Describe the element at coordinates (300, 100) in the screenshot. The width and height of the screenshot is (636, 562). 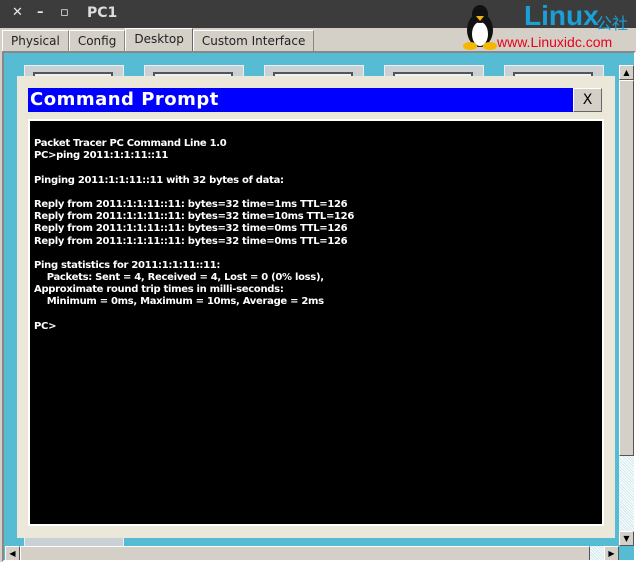
I see `dialog-title: Command Prompt` at that location.